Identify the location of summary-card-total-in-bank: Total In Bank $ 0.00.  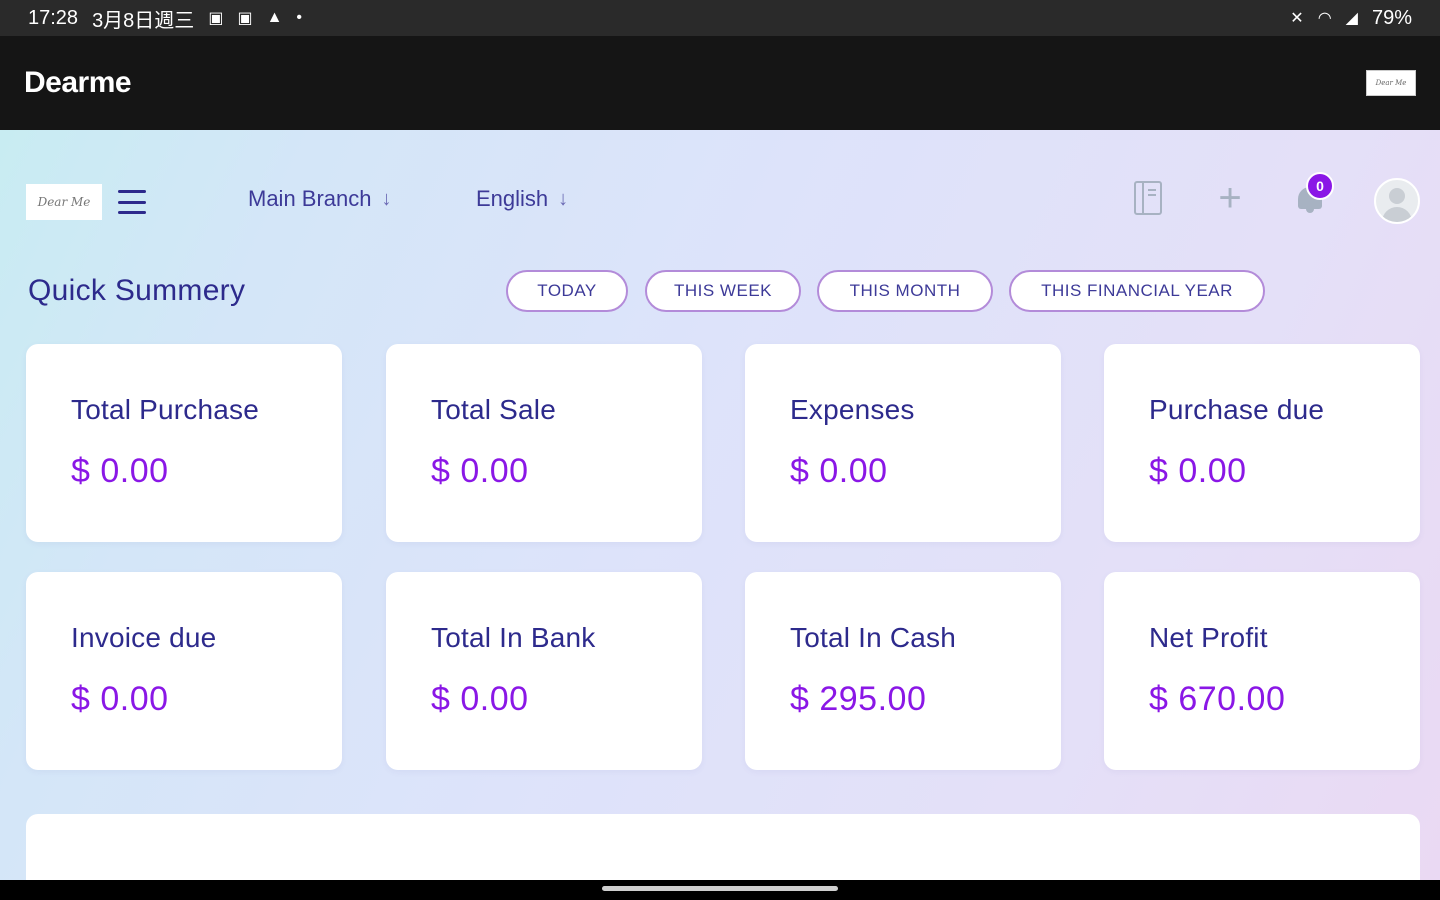
(544, 671).